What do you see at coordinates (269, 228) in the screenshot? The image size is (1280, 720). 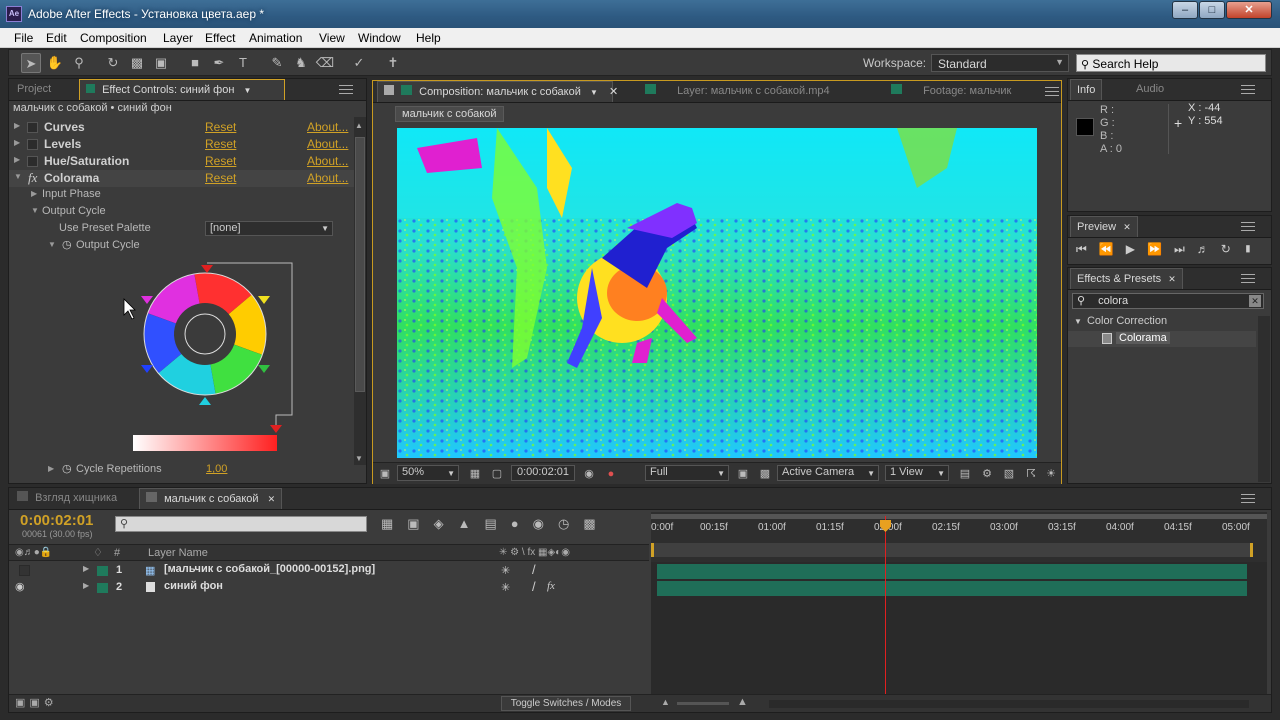 I see `preset-palette-select: [none] ▼` at bounding box center [269, 228].